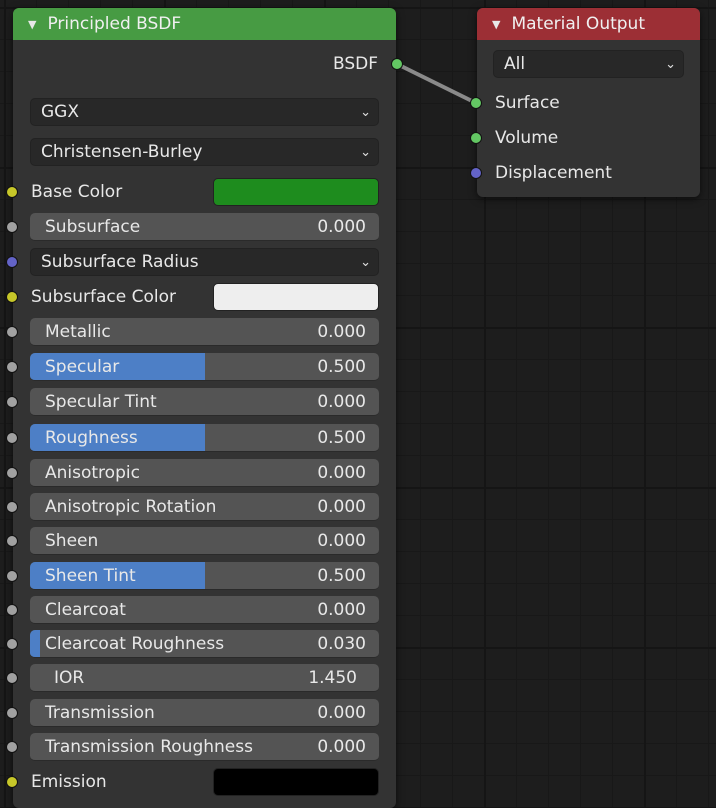 Image resolution: width=716 pixels, height=808 pixels. I want to click on node-header: ▼ Material Output, so click(588, 24).